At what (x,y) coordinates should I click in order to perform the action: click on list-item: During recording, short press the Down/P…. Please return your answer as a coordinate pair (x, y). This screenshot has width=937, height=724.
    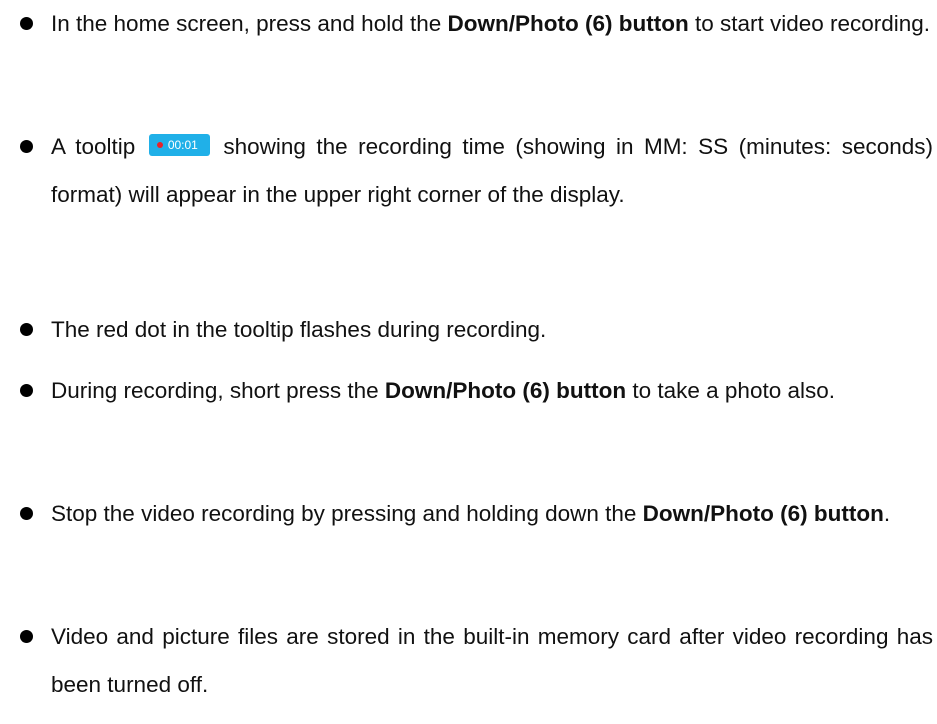
    Looking at the image, I should click on (466, 391).